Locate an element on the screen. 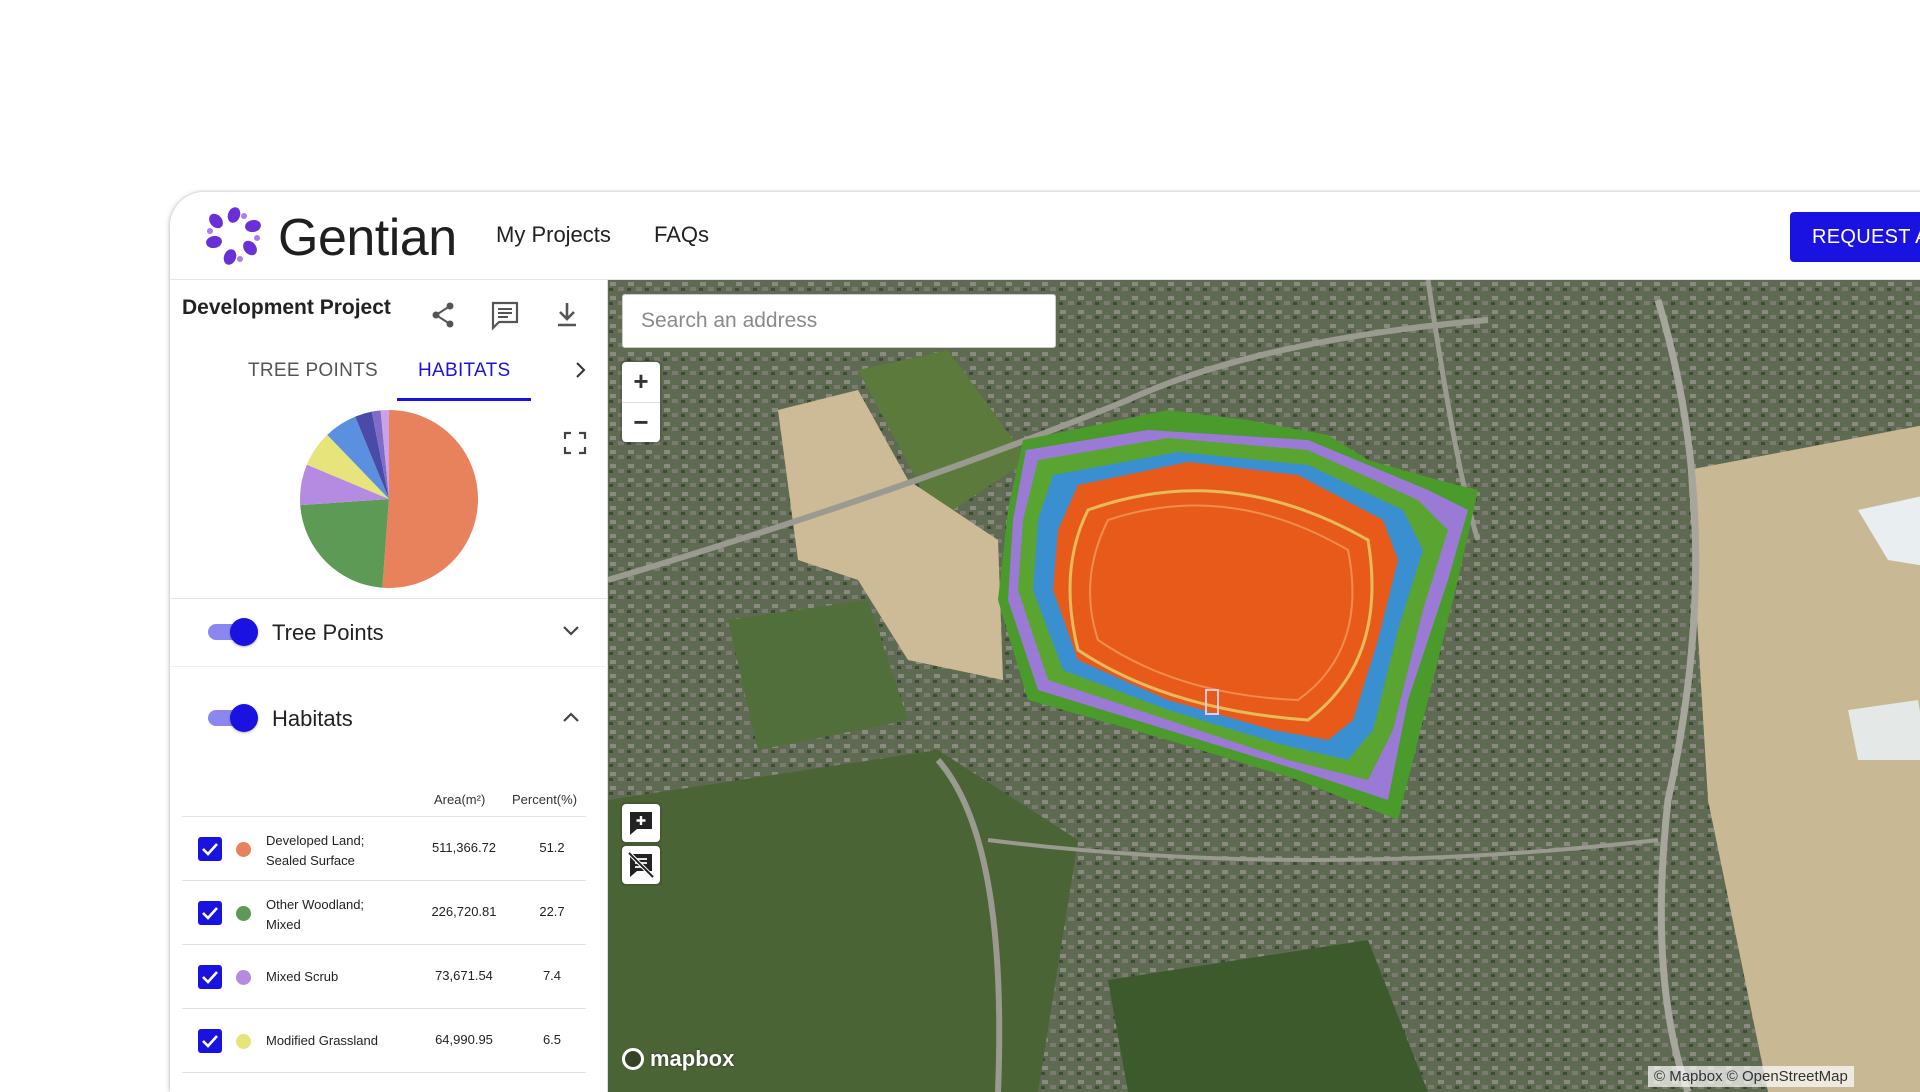 This screenshot has height=1092, width=1920. habitat-area: 511,366.72 is located at coordinates (464, 847).